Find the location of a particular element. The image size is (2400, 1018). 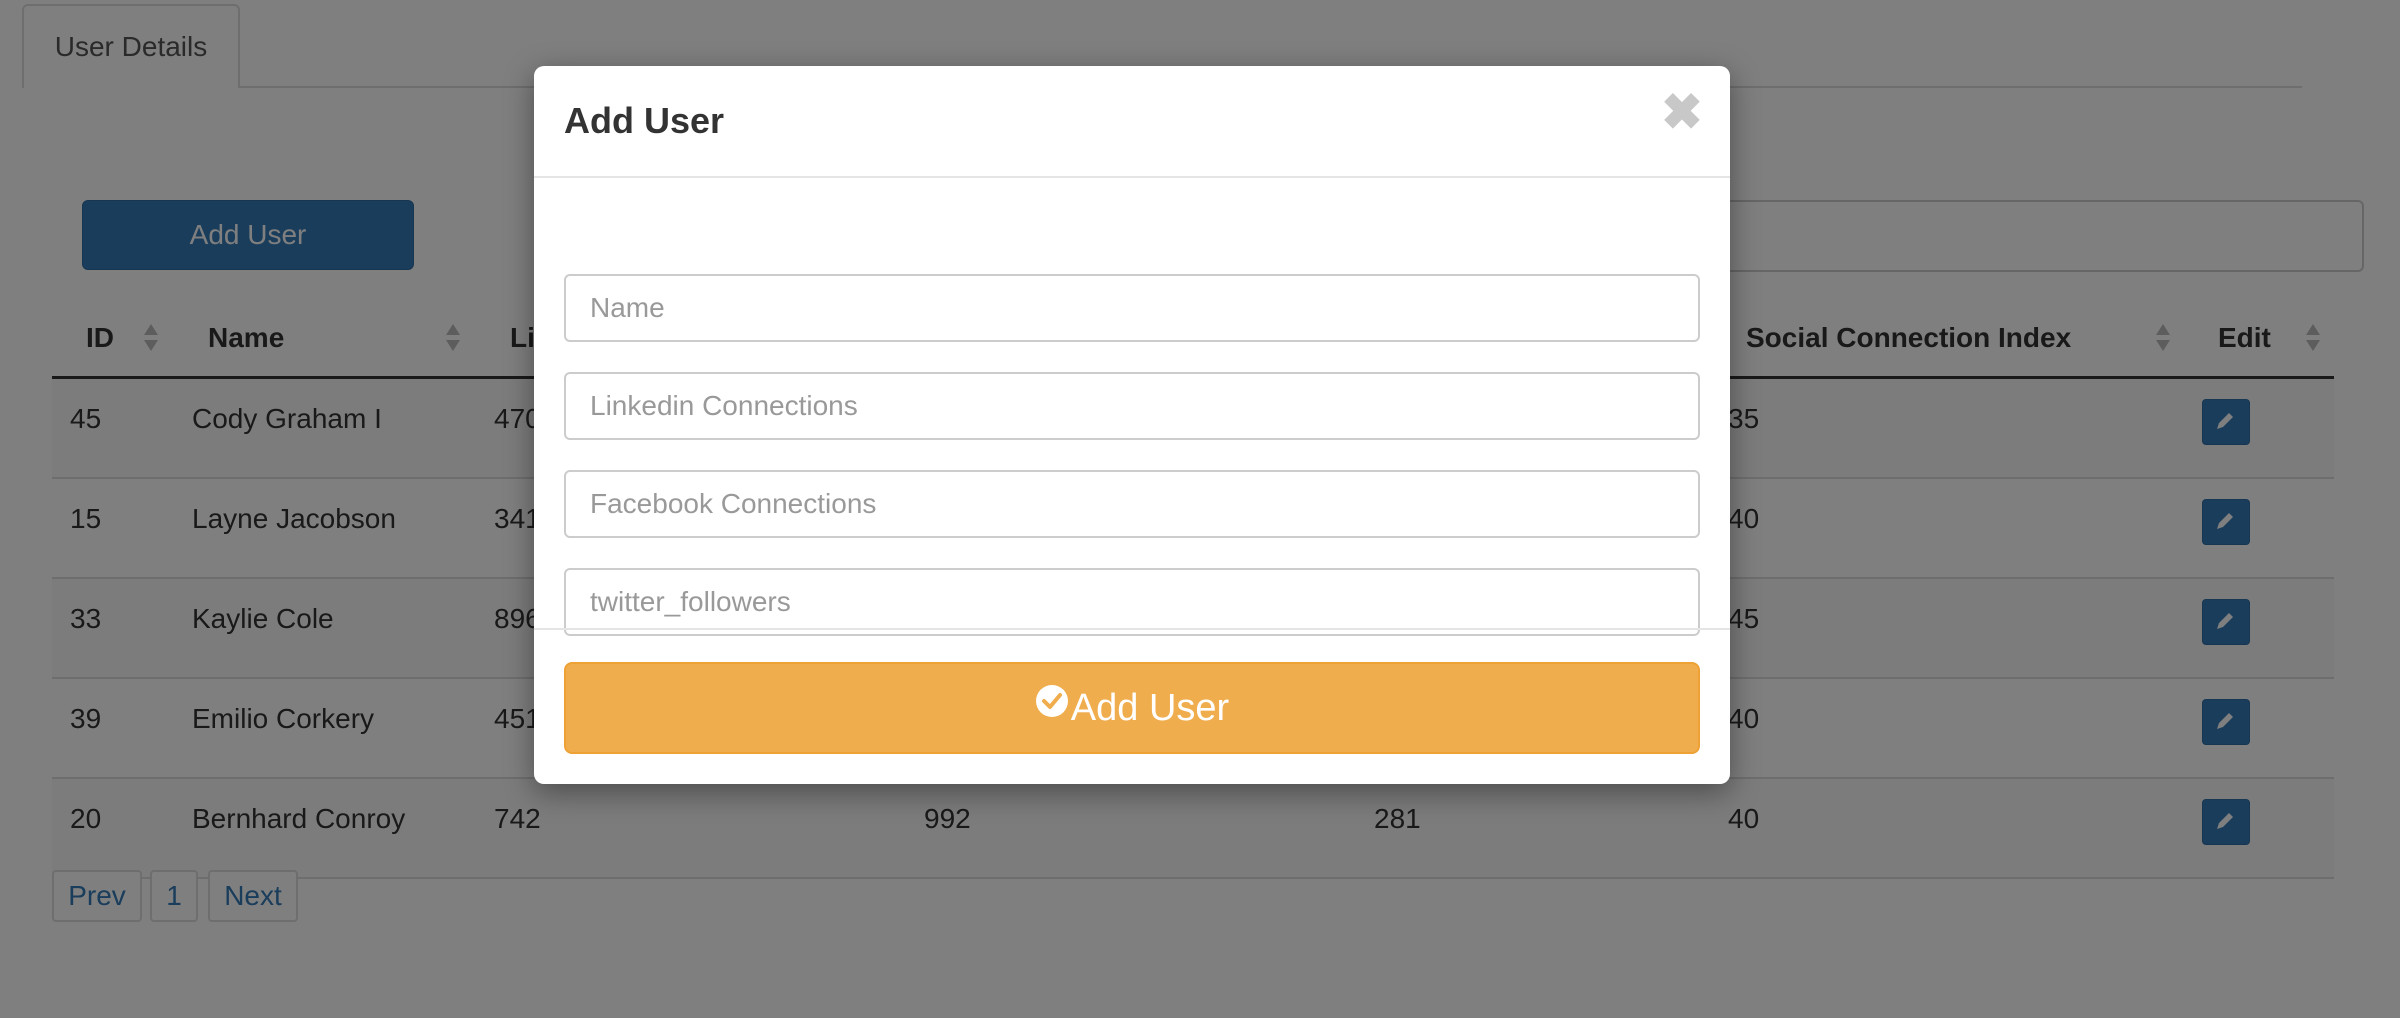

name-field is located at coordinates (1132, 308).